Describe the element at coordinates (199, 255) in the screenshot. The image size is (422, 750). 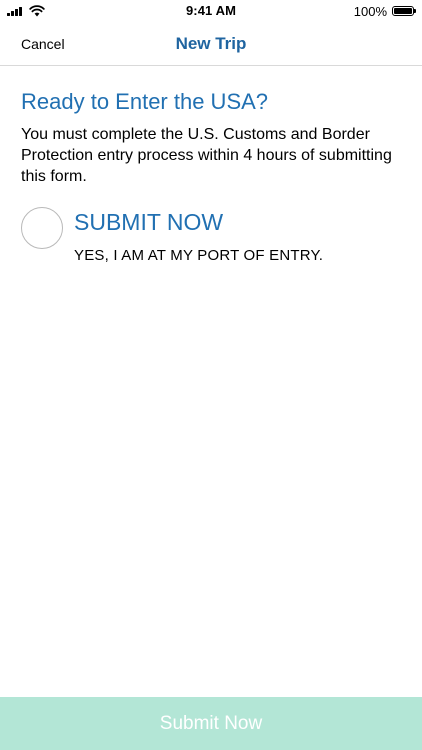
I see `option-subtitle: YES, I AM AT MY PORT OF ENTRY.` at that location.